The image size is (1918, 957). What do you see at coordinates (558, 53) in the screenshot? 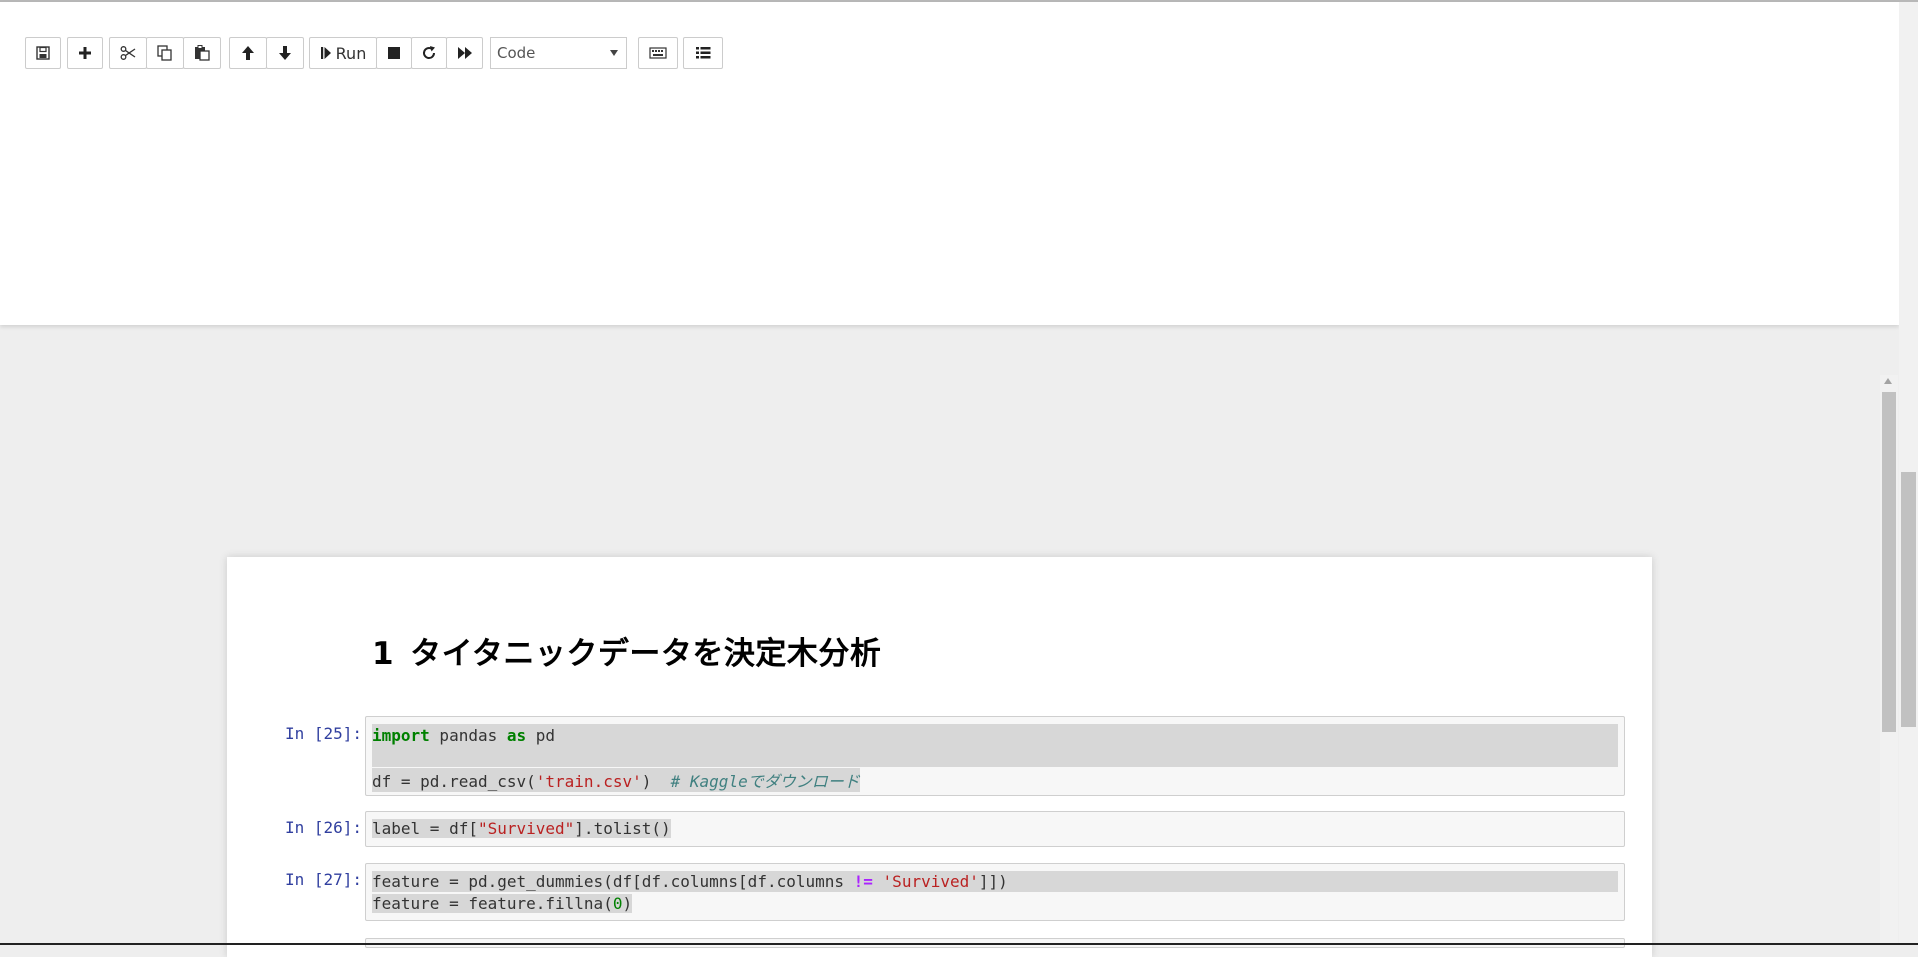
I see `cell-type-select: Code` at bounding box center [558, 53].